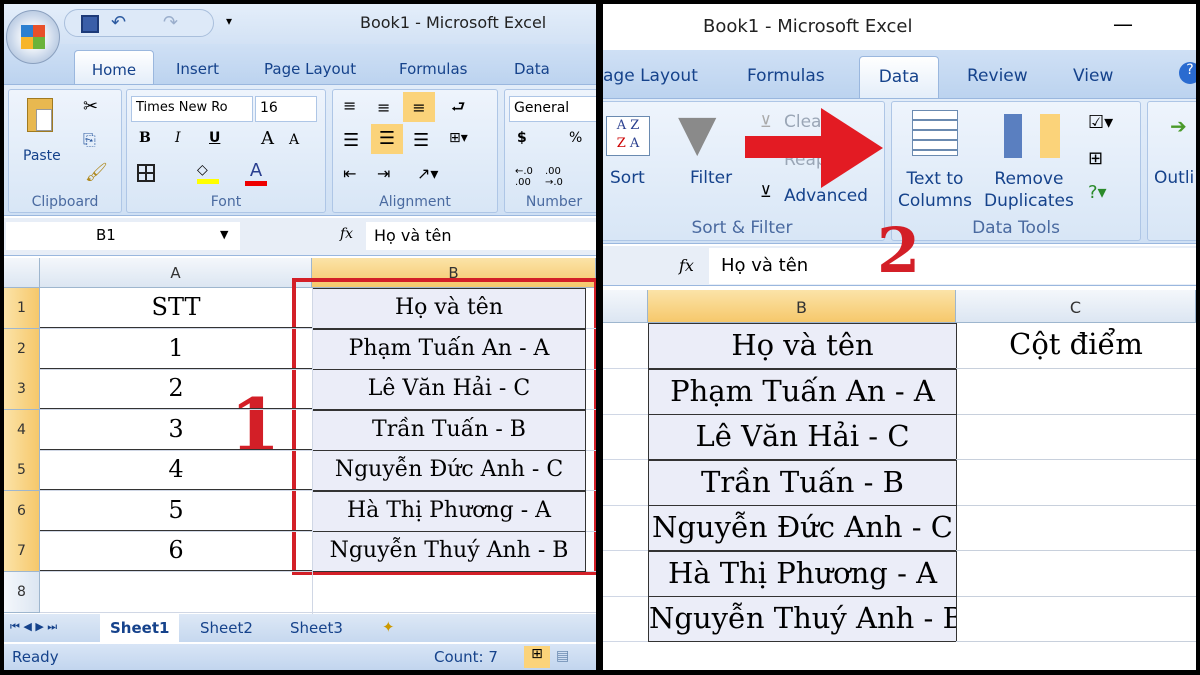  I want to click on consolidate-icon: ⊞, so click(1095, 158).